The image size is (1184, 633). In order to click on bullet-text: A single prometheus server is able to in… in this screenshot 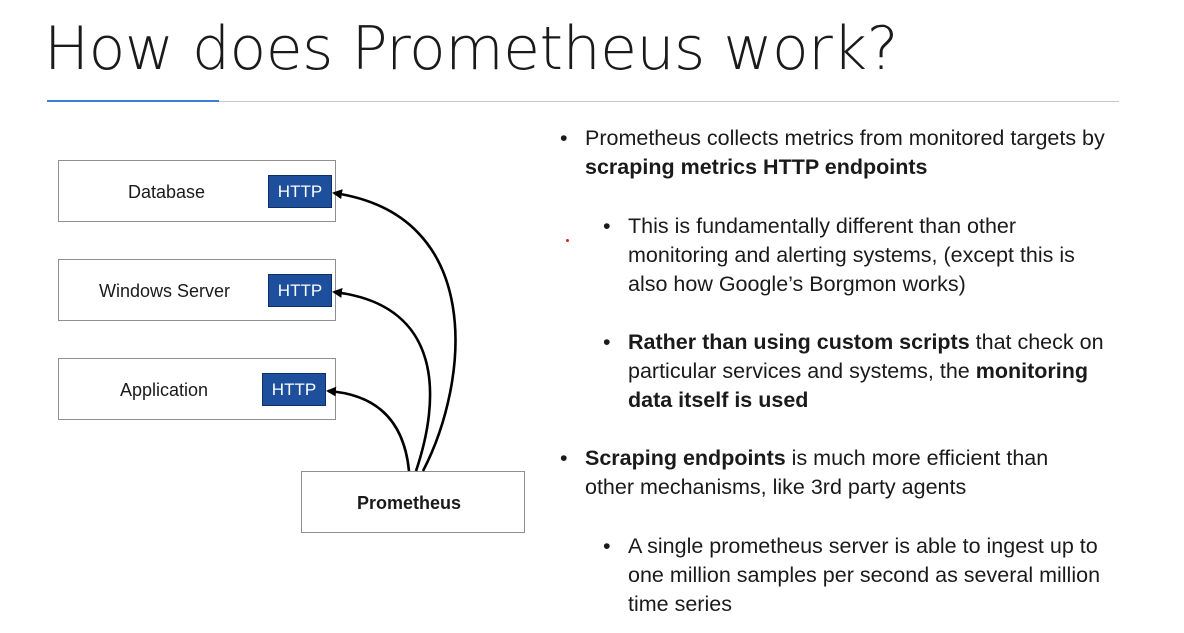, I will do `click(864, 575)`.